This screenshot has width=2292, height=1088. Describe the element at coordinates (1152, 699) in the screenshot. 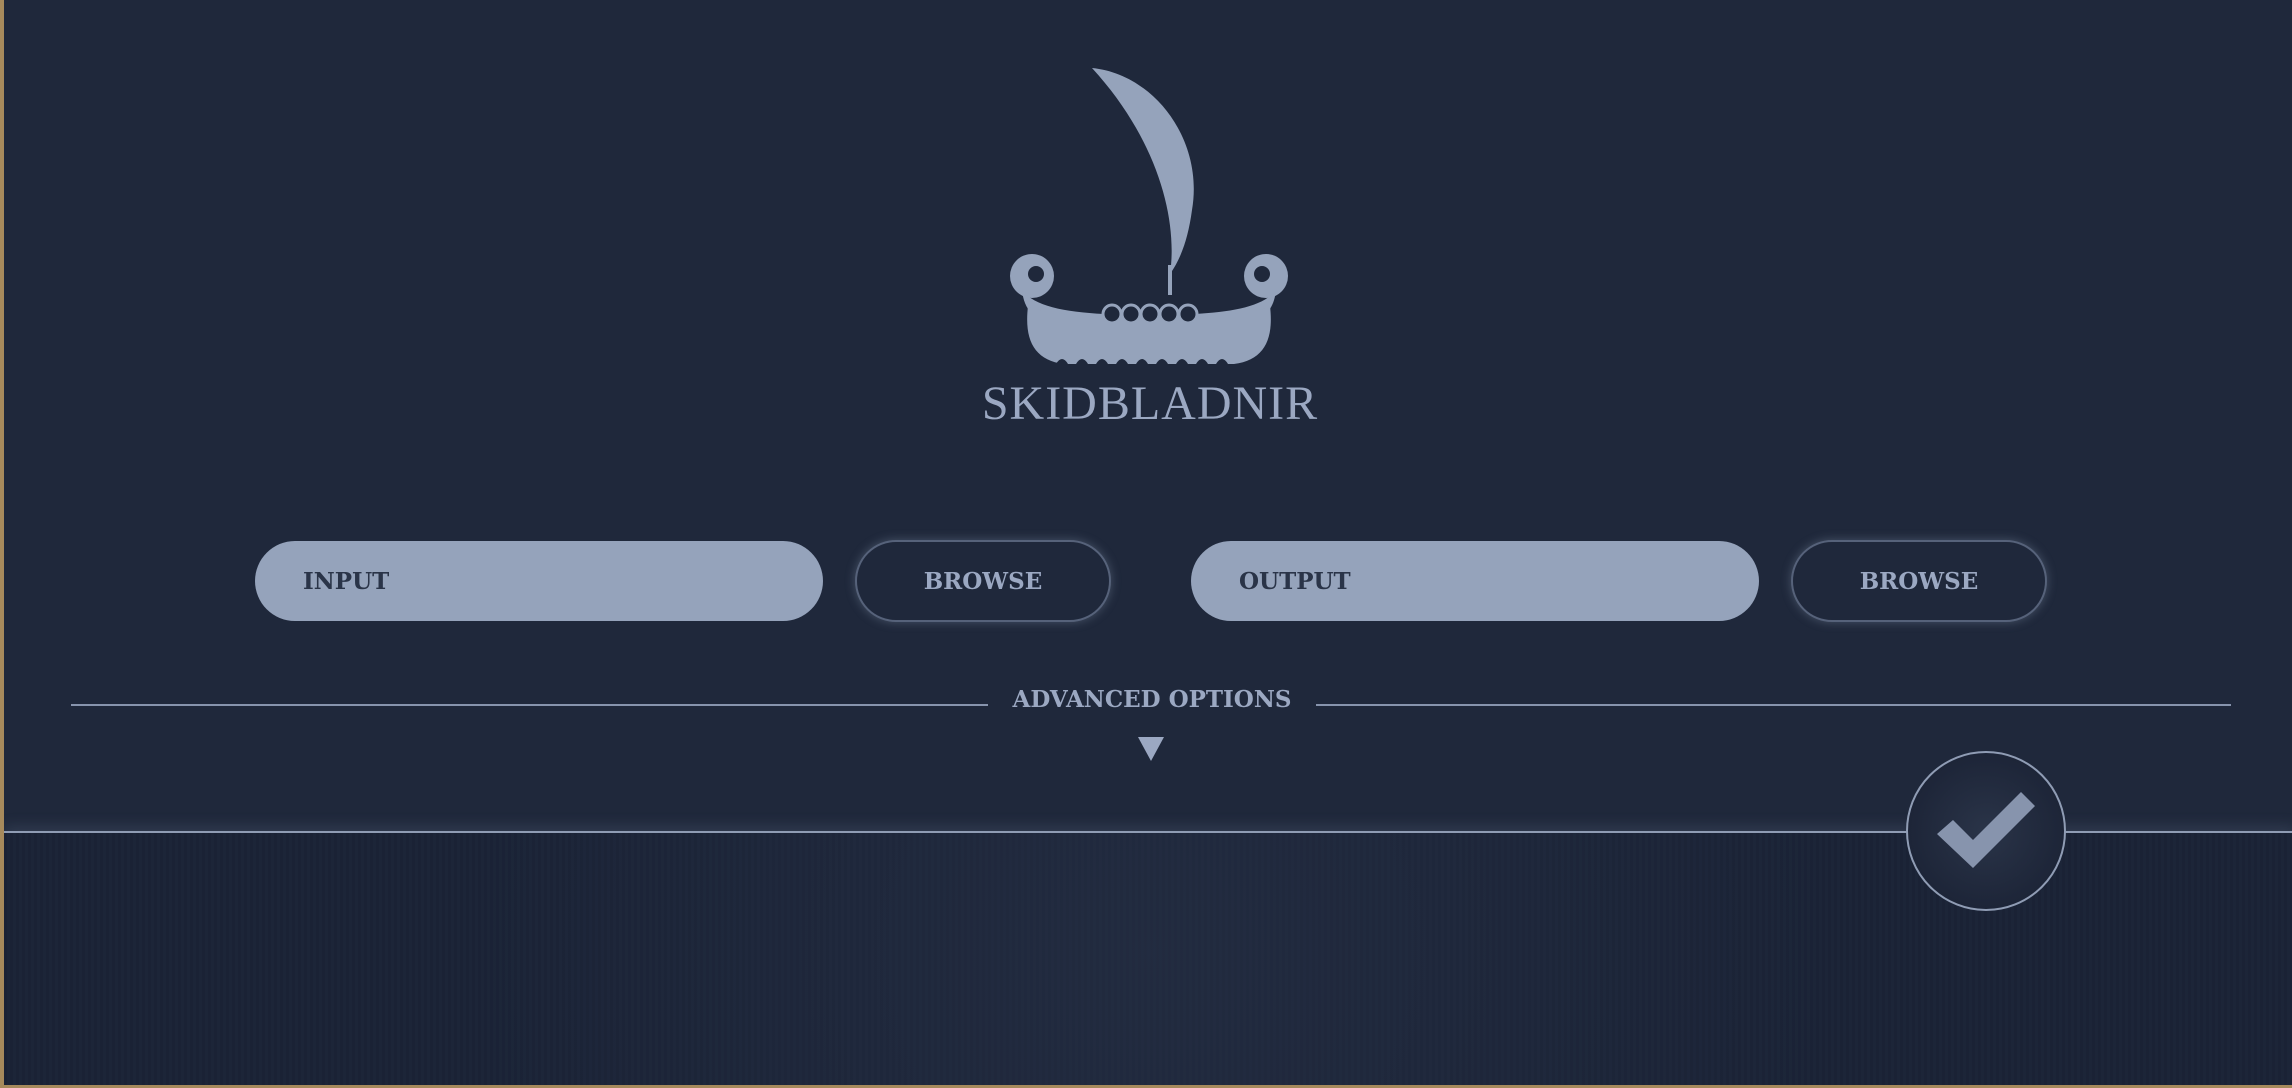

I see `advanced-options-label: ADVANCED OPTIONS` at that location.